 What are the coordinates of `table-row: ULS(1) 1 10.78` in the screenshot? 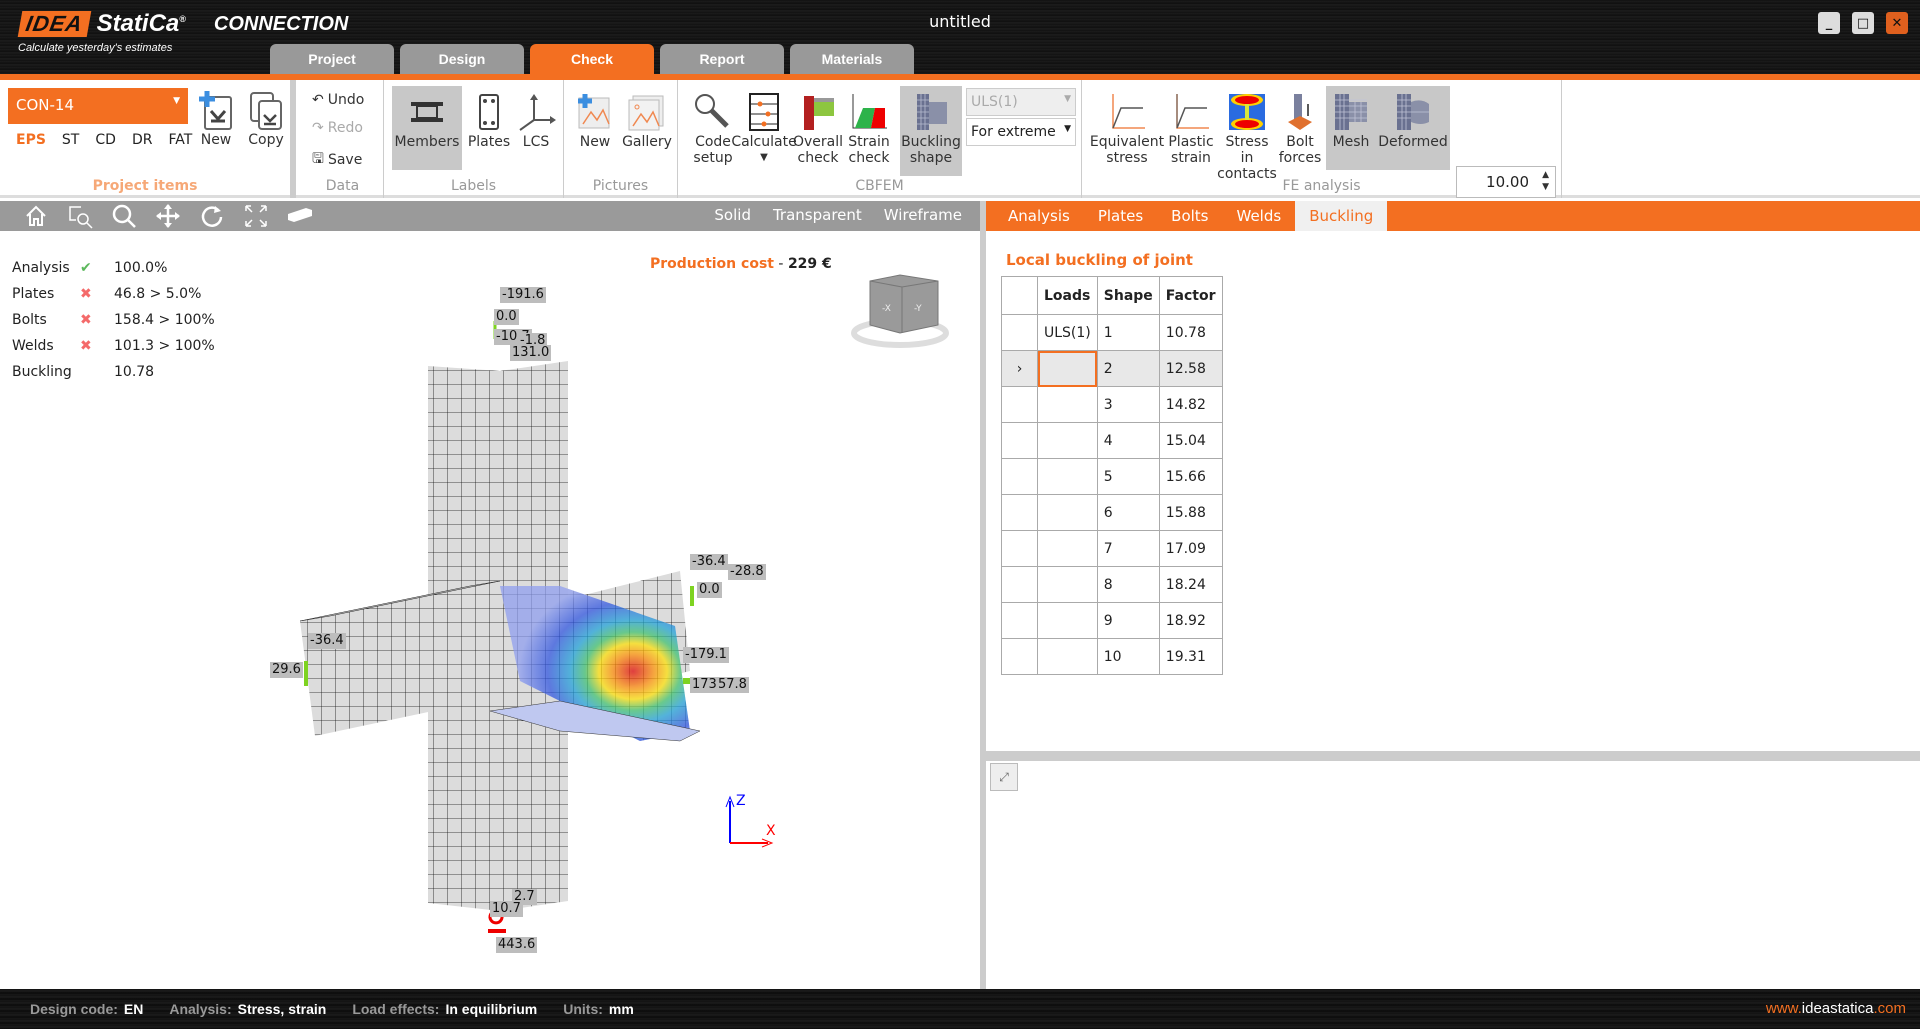 It's located at (1112, 332).